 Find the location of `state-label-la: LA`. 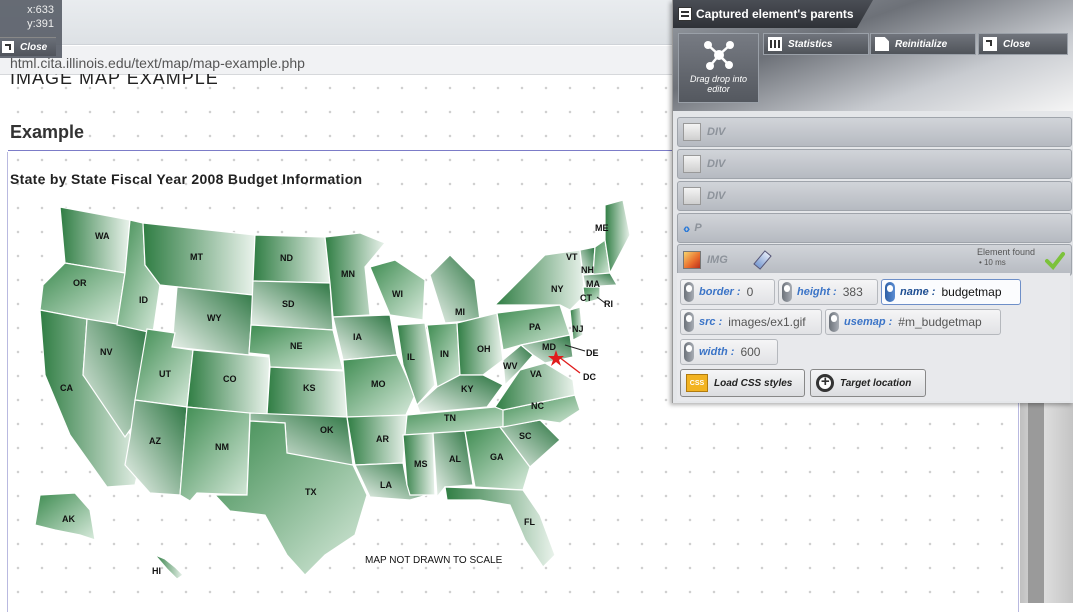

state-label-la: LA is located at coordinates (386, 485).